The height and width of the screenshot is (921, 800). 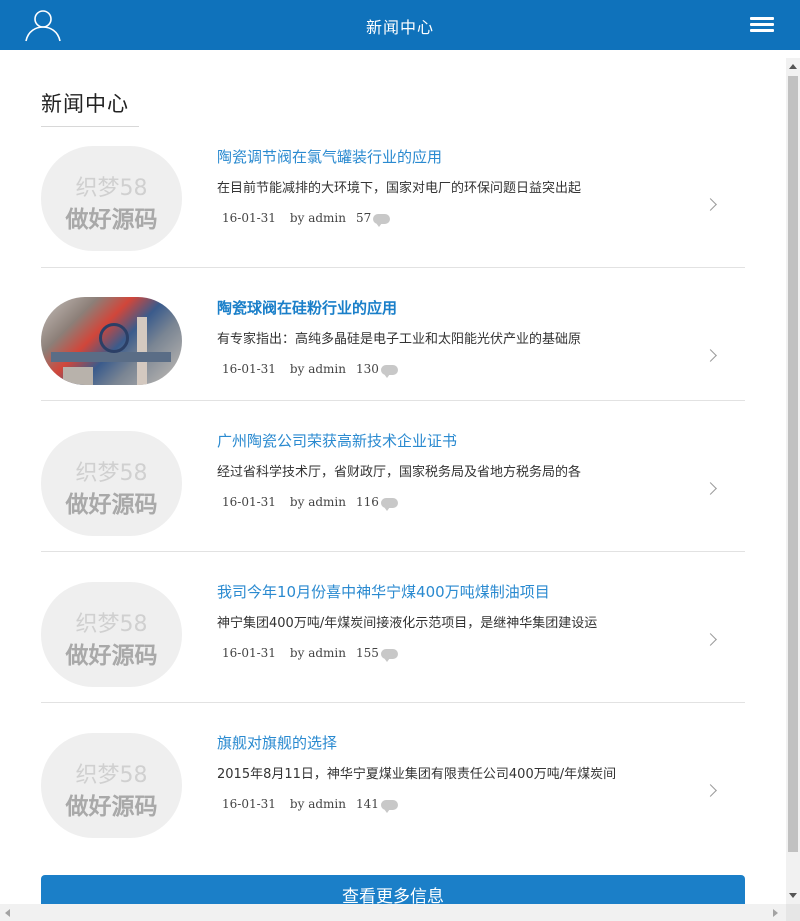 I want to click on news-comment-count: 130, so click(x=367, y=369).